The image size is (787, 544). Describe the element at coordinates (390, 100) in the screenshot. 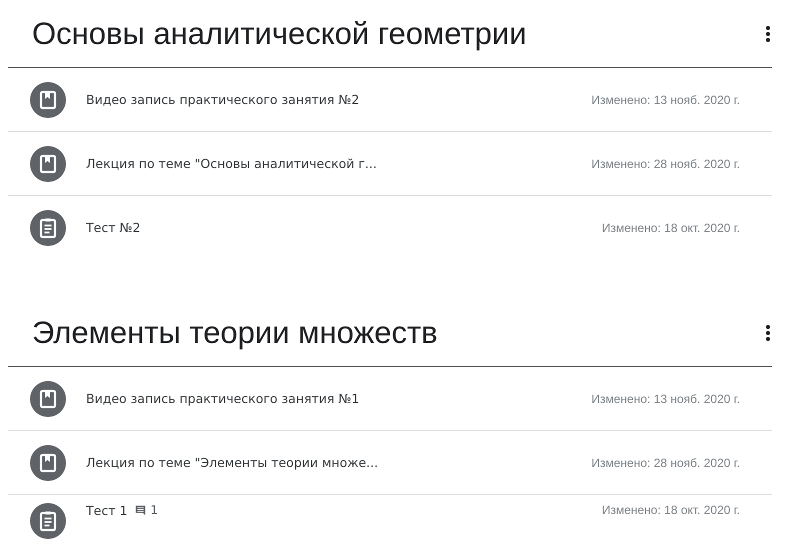

I see `list-item: Видео запись практического занятия №2 Изменено: 13 нояб. 2020 г.` at that location.